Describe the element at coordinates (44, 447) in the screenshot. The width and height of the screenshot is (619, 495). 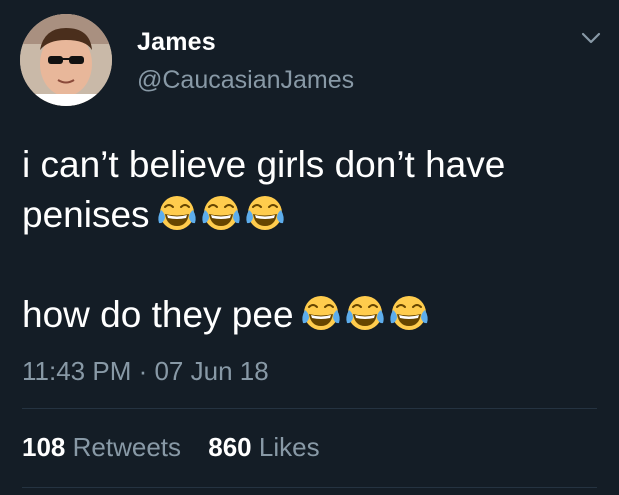
I see `retweets-count: 108` at that location.